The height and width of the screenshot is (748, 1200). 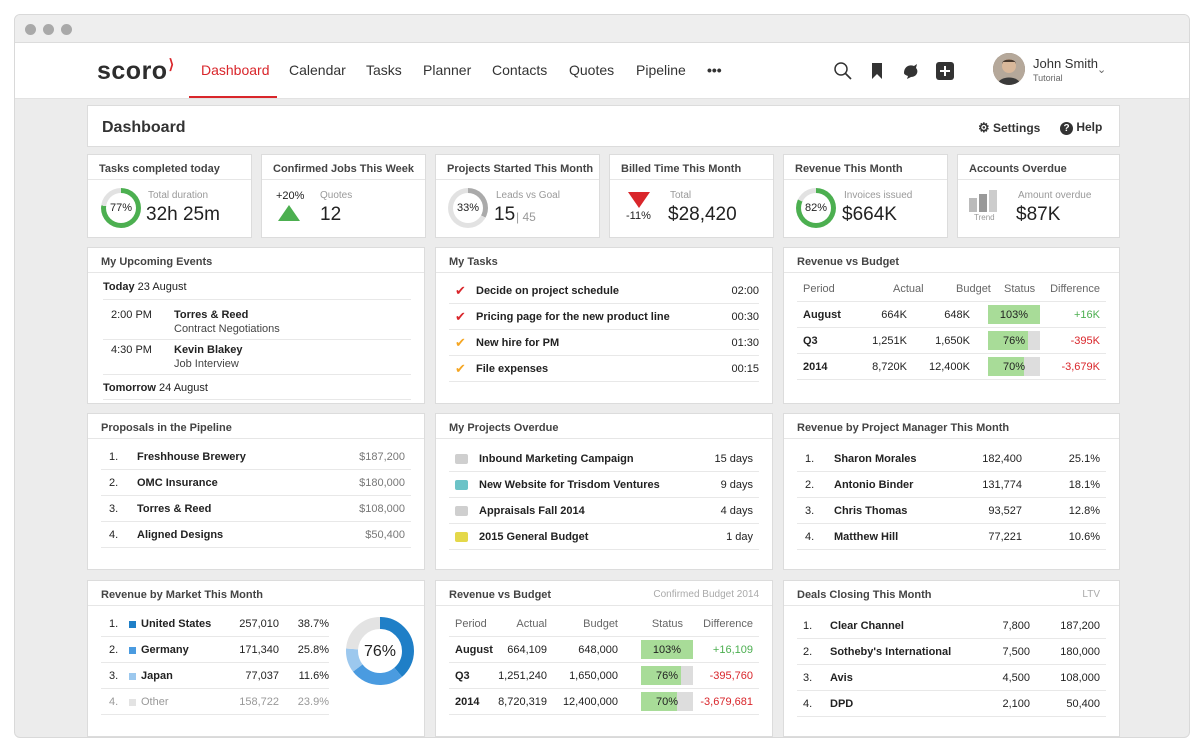 I want to click on window-zoom-dot, so click(x=66, y=29).